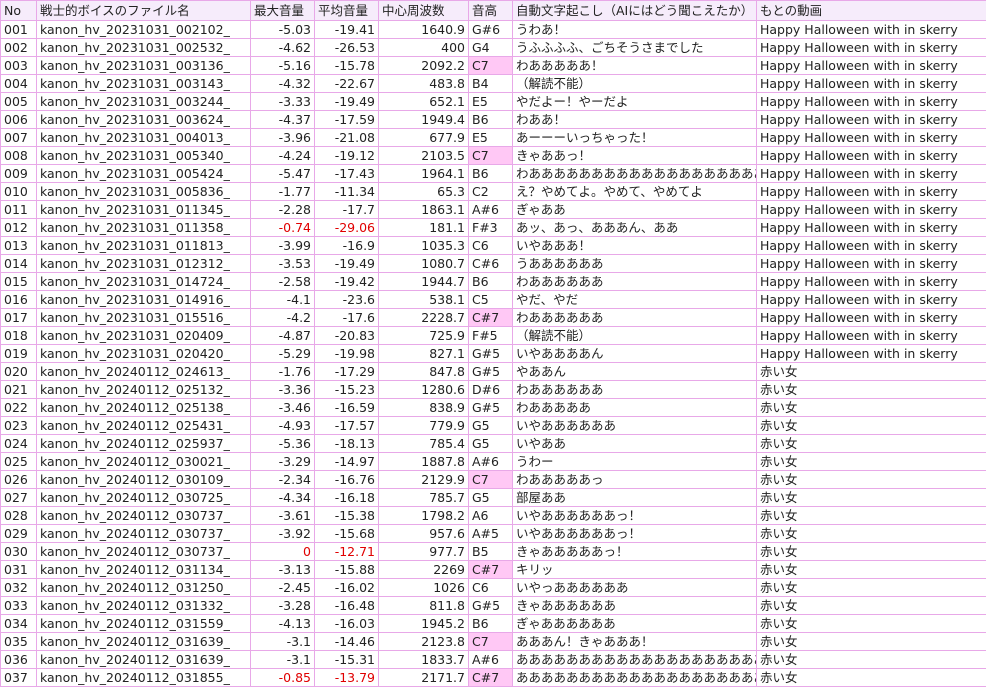 This screenshot has height=687, width=986. Describe the element at coordinates (18, 497) in the screenshot. I see `cell-no: 027` at that location.